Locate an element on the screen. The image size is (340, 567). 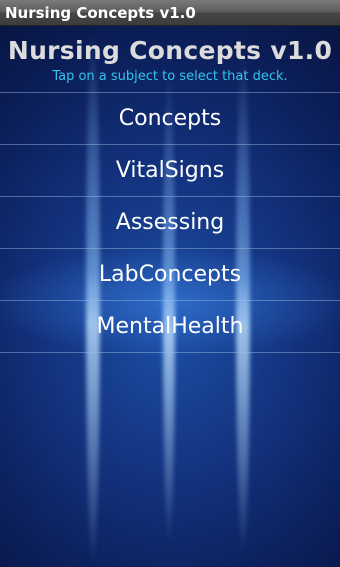
deck-item-assessing: Assessing is located at coordinates (170, 223).